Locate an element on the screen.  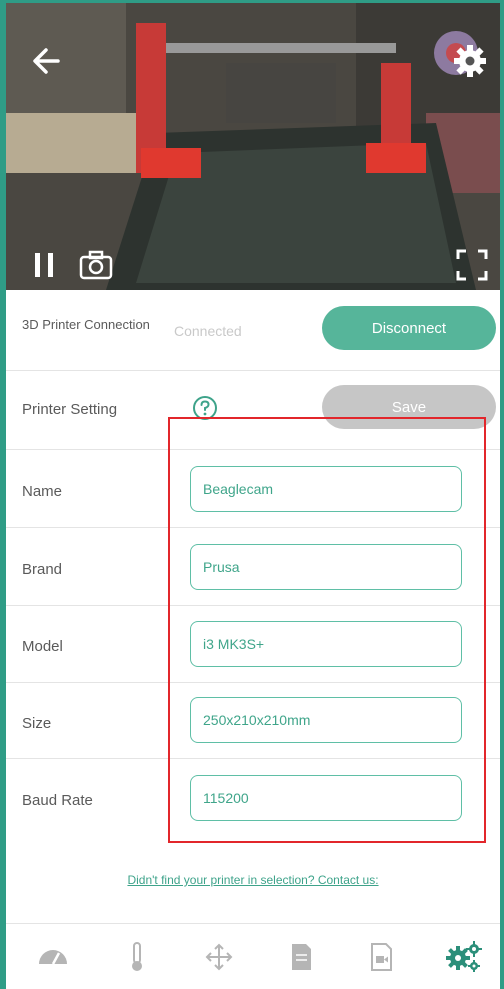
tab-temperature is located at coordinates (137, 957).